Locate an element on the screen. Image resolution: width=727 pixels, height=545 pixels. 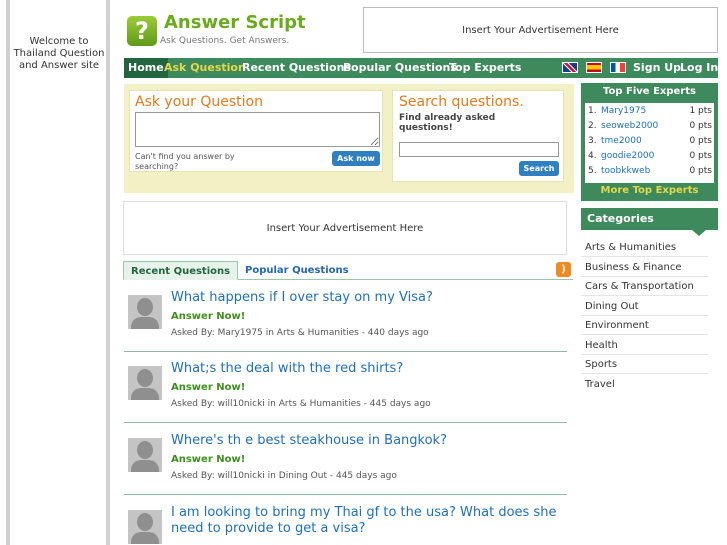
expert-rank: 4. is located at coordinates (592, 156).